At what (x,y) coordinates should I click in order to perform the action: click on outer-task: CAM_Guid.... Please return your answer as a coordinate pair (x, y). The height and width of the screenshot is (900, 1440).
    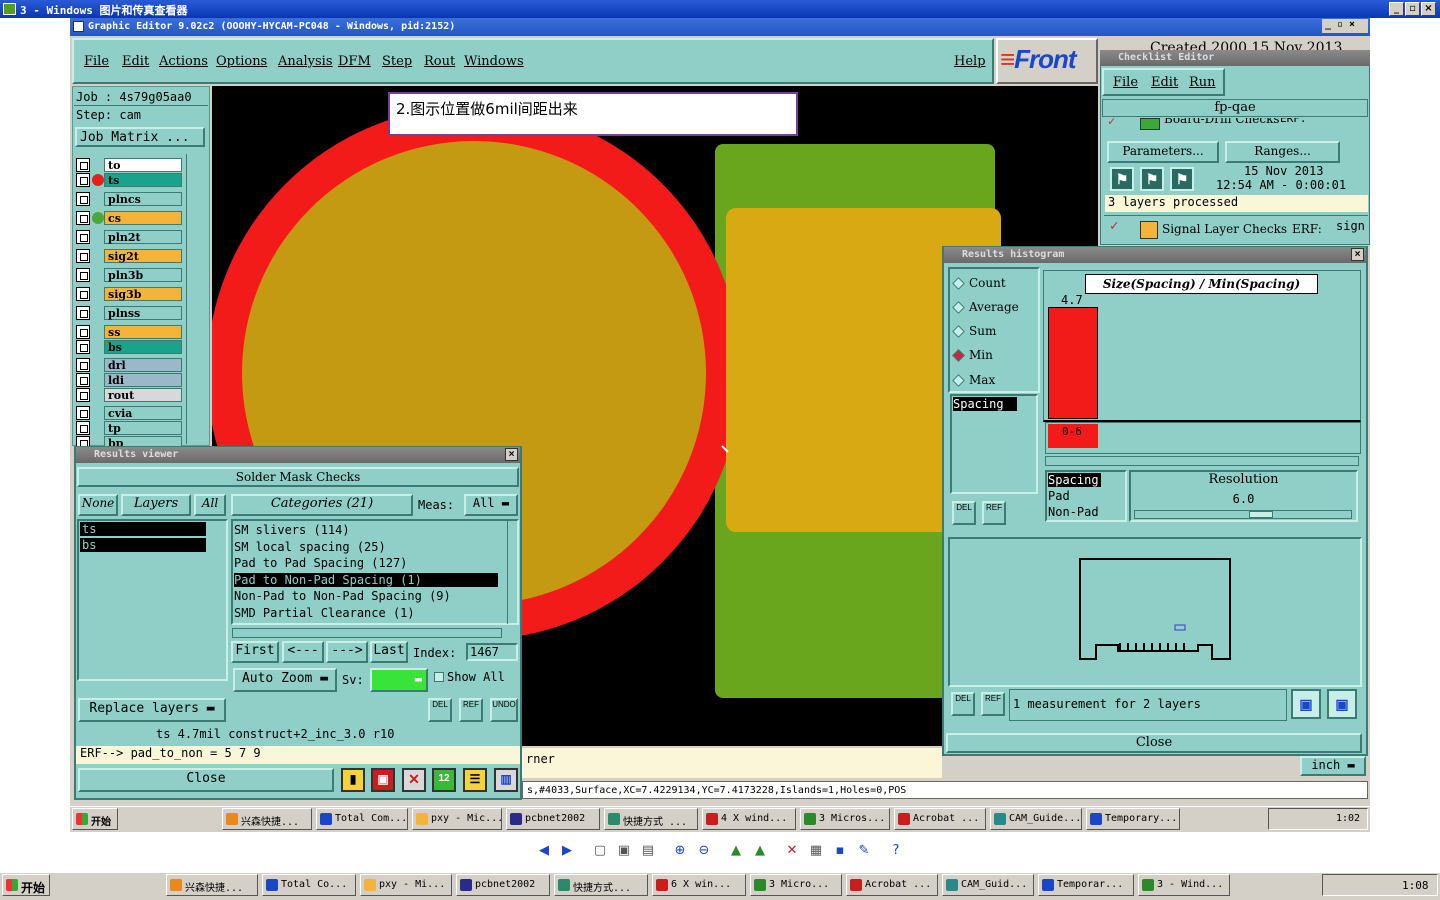
    Looking at the image, I should click on (988, 885).